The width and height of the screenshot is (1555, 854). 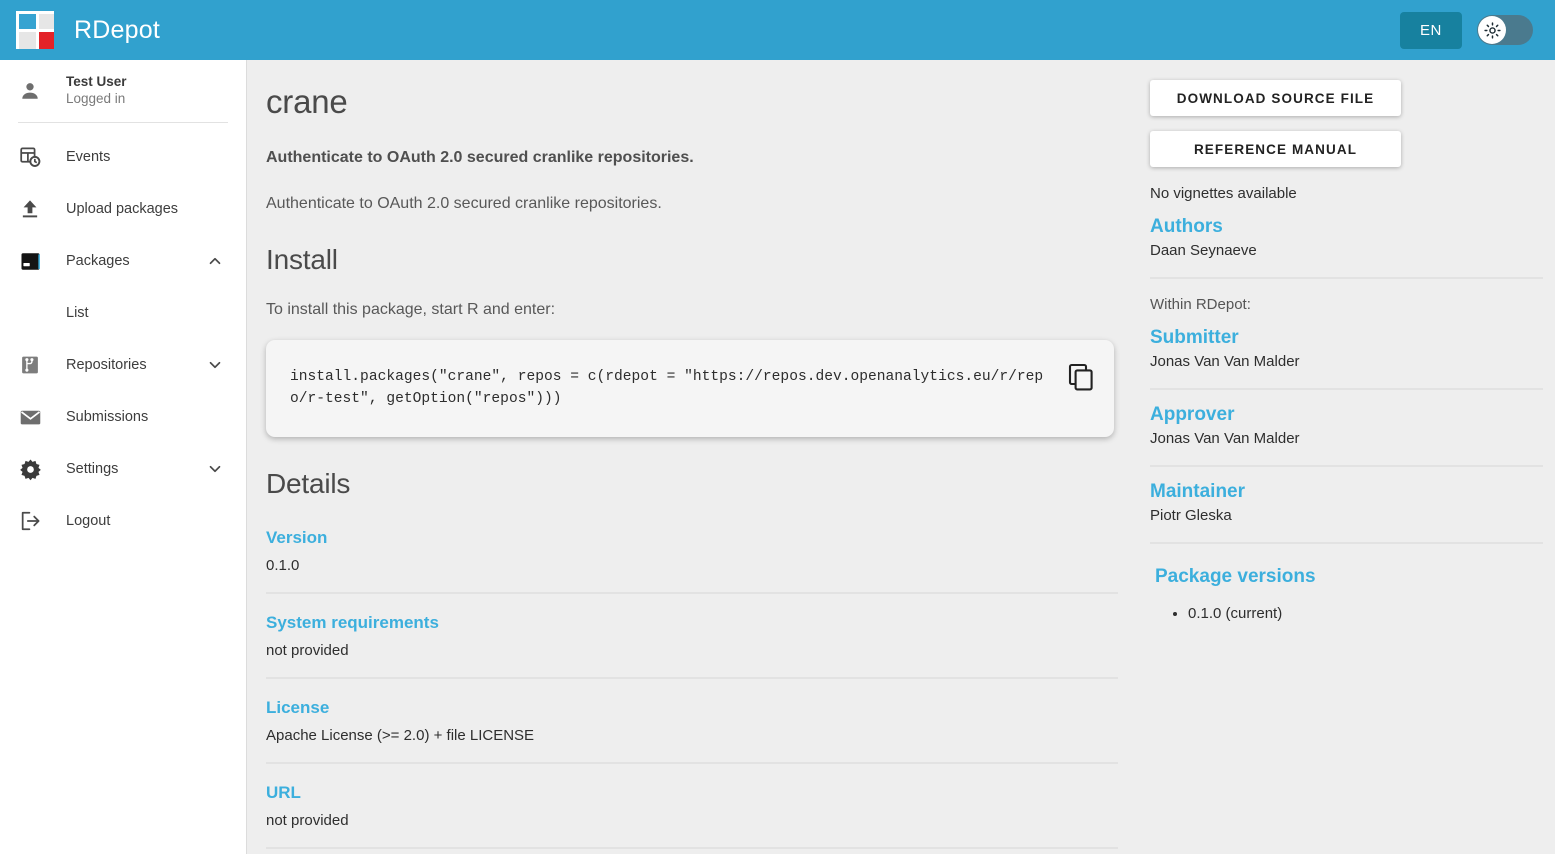 What do you see at coordinates (123, 313) in the screenshot?
I see `sidebar-item-list: List` at bounding box center [123, 313].